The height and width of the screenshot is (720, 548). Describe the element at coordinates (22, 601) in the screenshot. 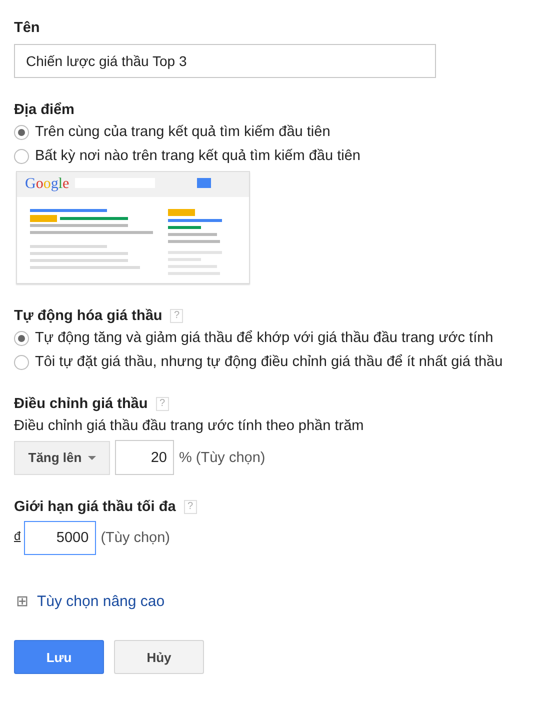

I see `expand-icon: ⊞` at that location.